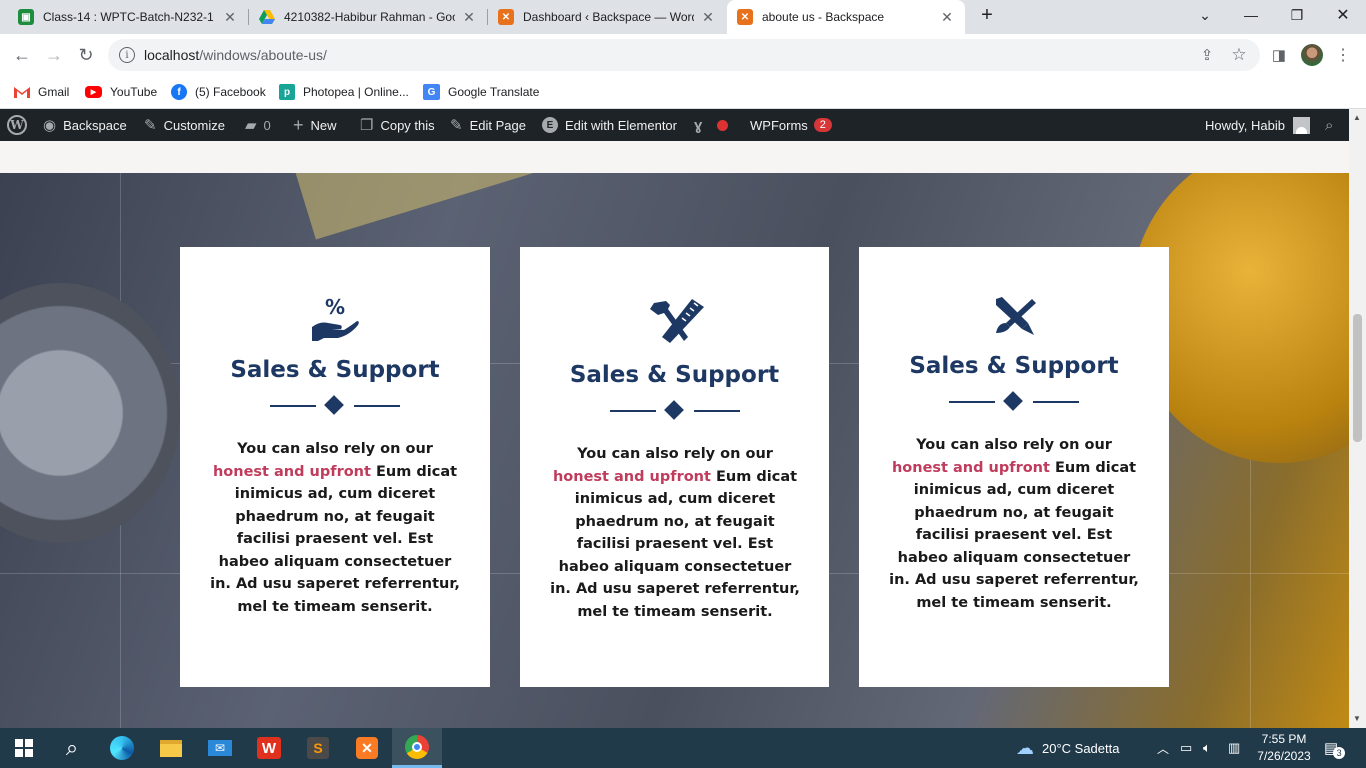 The height and width of the screenshot is (768, 1366). I want to click on wordpress-logo: W, so click(17, 125).